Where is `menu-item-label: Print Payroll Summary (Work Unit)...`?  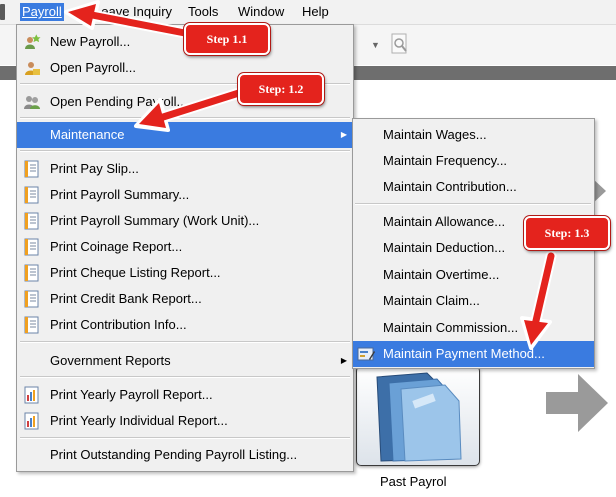 menu-item-label: Print Payroll Summary (Work Unit)... is located at coordinates (155, 220).